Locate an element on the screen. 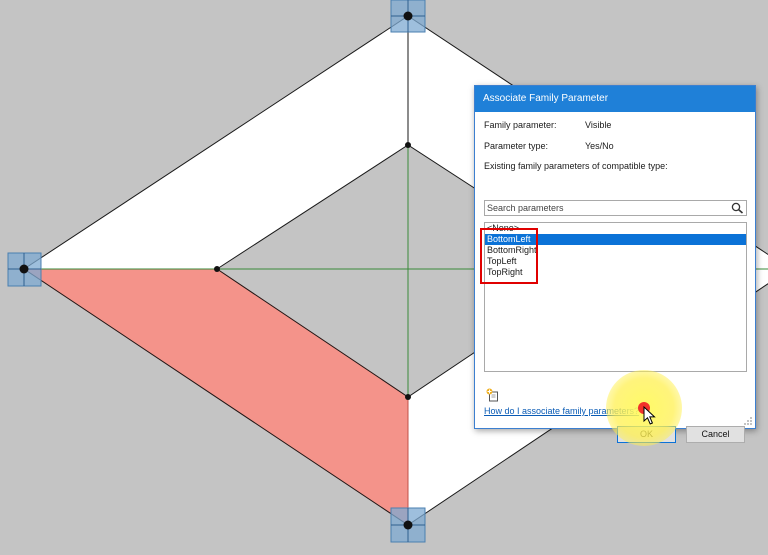  help-link: How do I associate family parameters? is located at coordinates (561, 411).